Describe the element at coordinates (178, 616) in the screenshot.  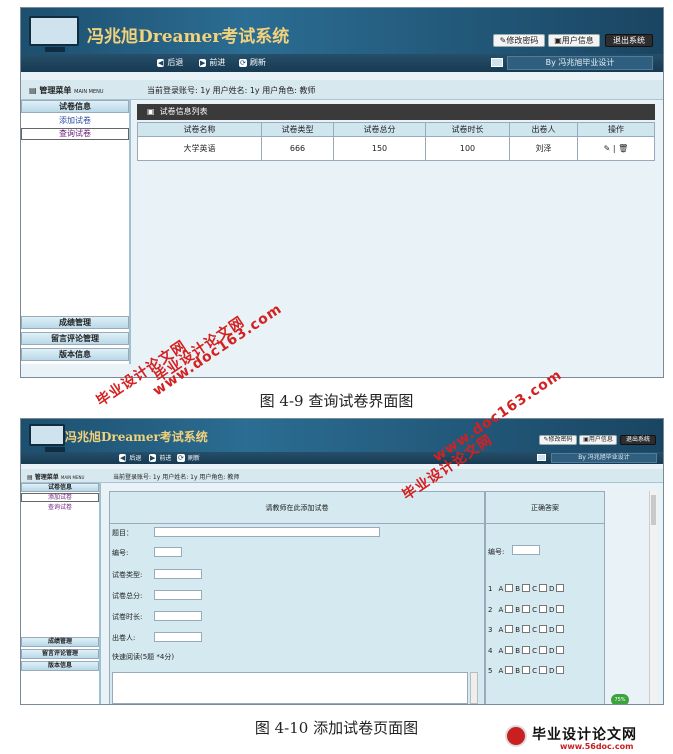
I see `duration-input` at that location.